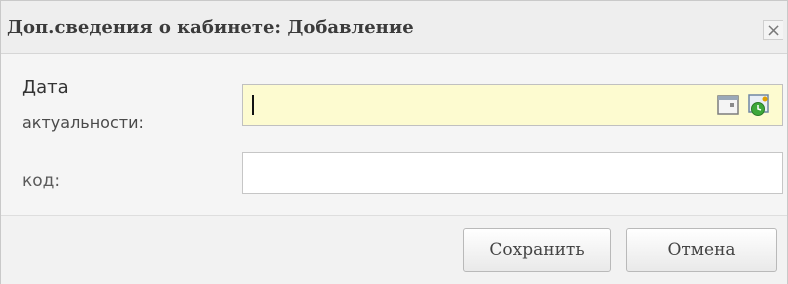  I want to click on save-button: Сохранить, so click(537, 250).